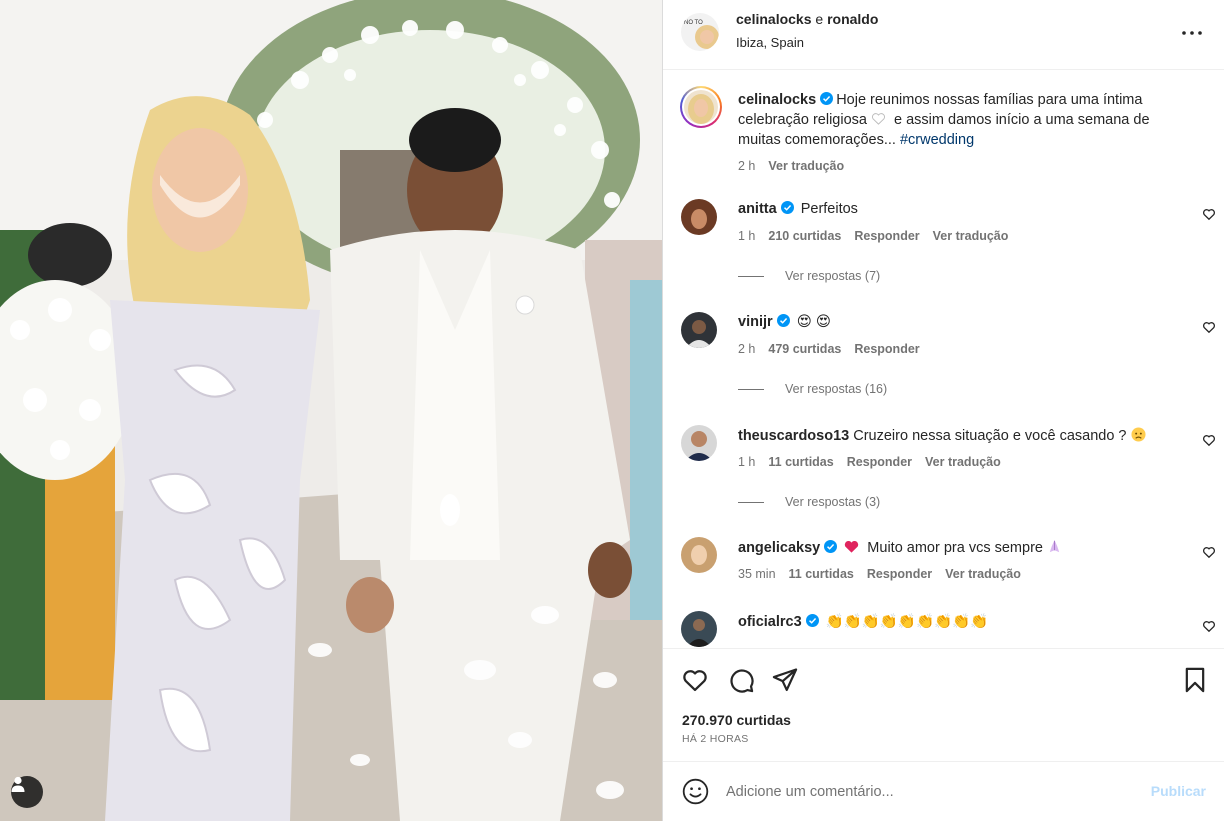 The width and height of the screenshot is (1224, 821). What do you see at coordinates (813, 322) in the screenshot?
I see `comment-text: 😍 😍` at bounding box center [813, 322].